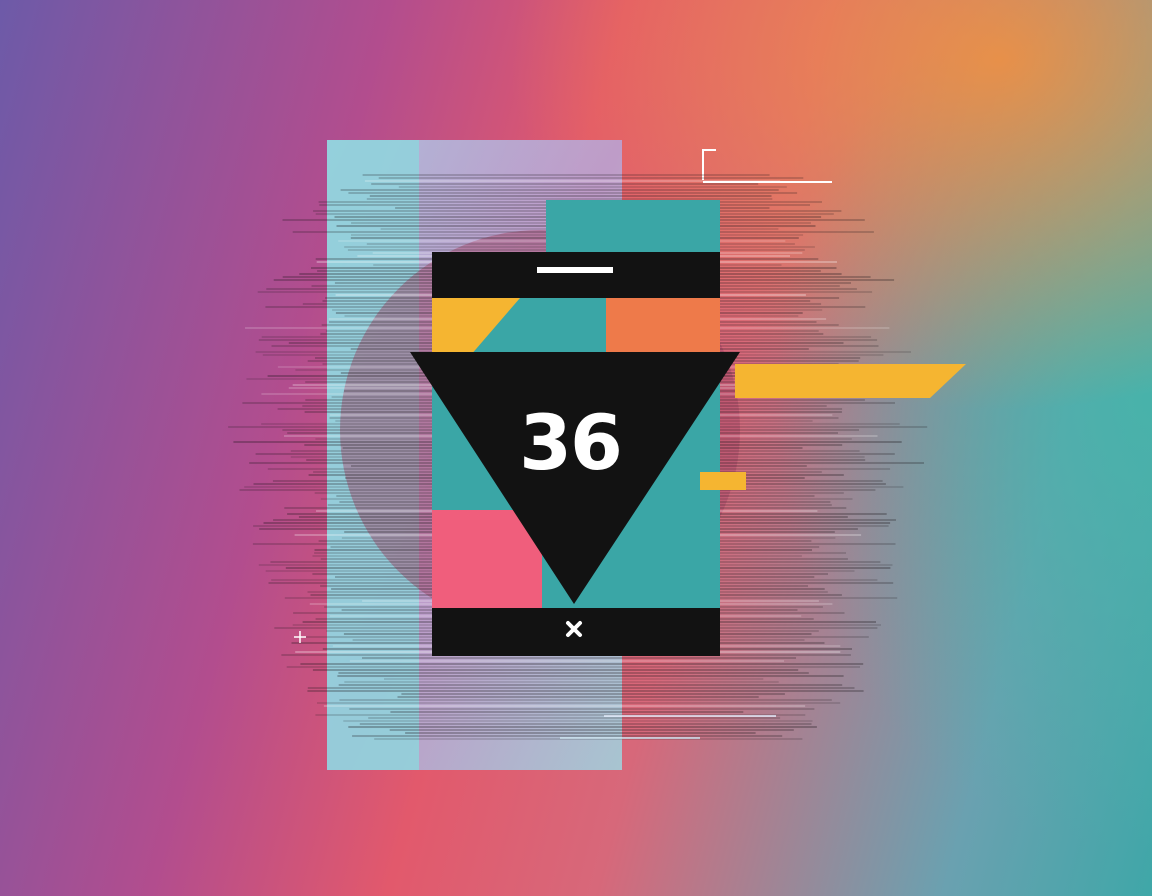  I want to click on device-yellow-accent, so click(723, 481).